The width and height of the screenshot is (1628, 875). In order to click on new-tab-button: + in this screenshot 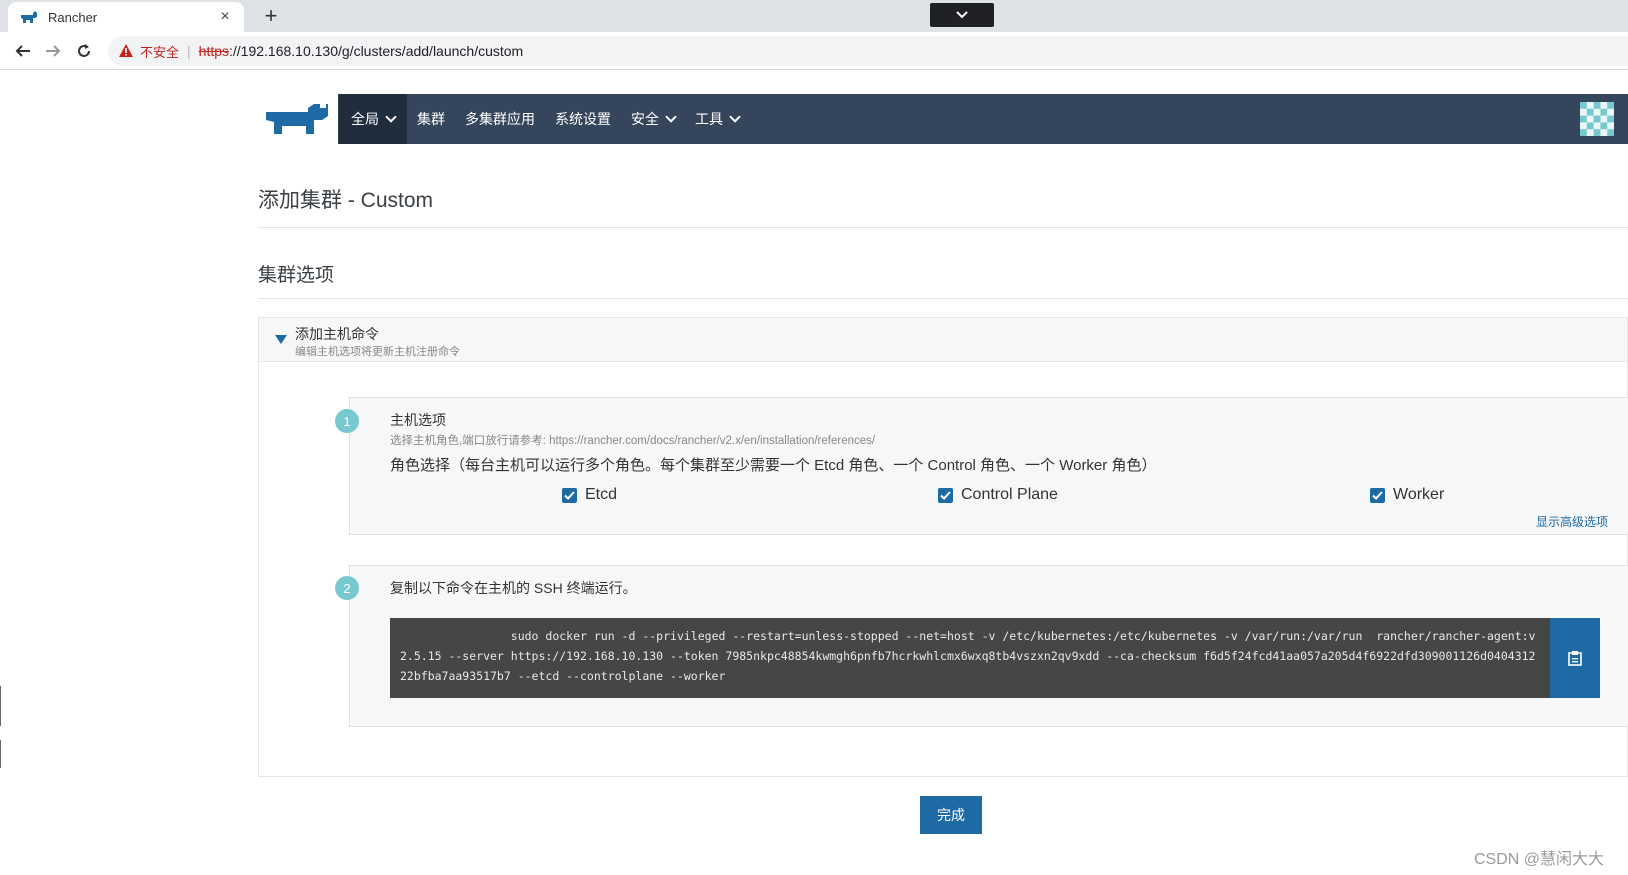, I will do `click(271, 16)`.